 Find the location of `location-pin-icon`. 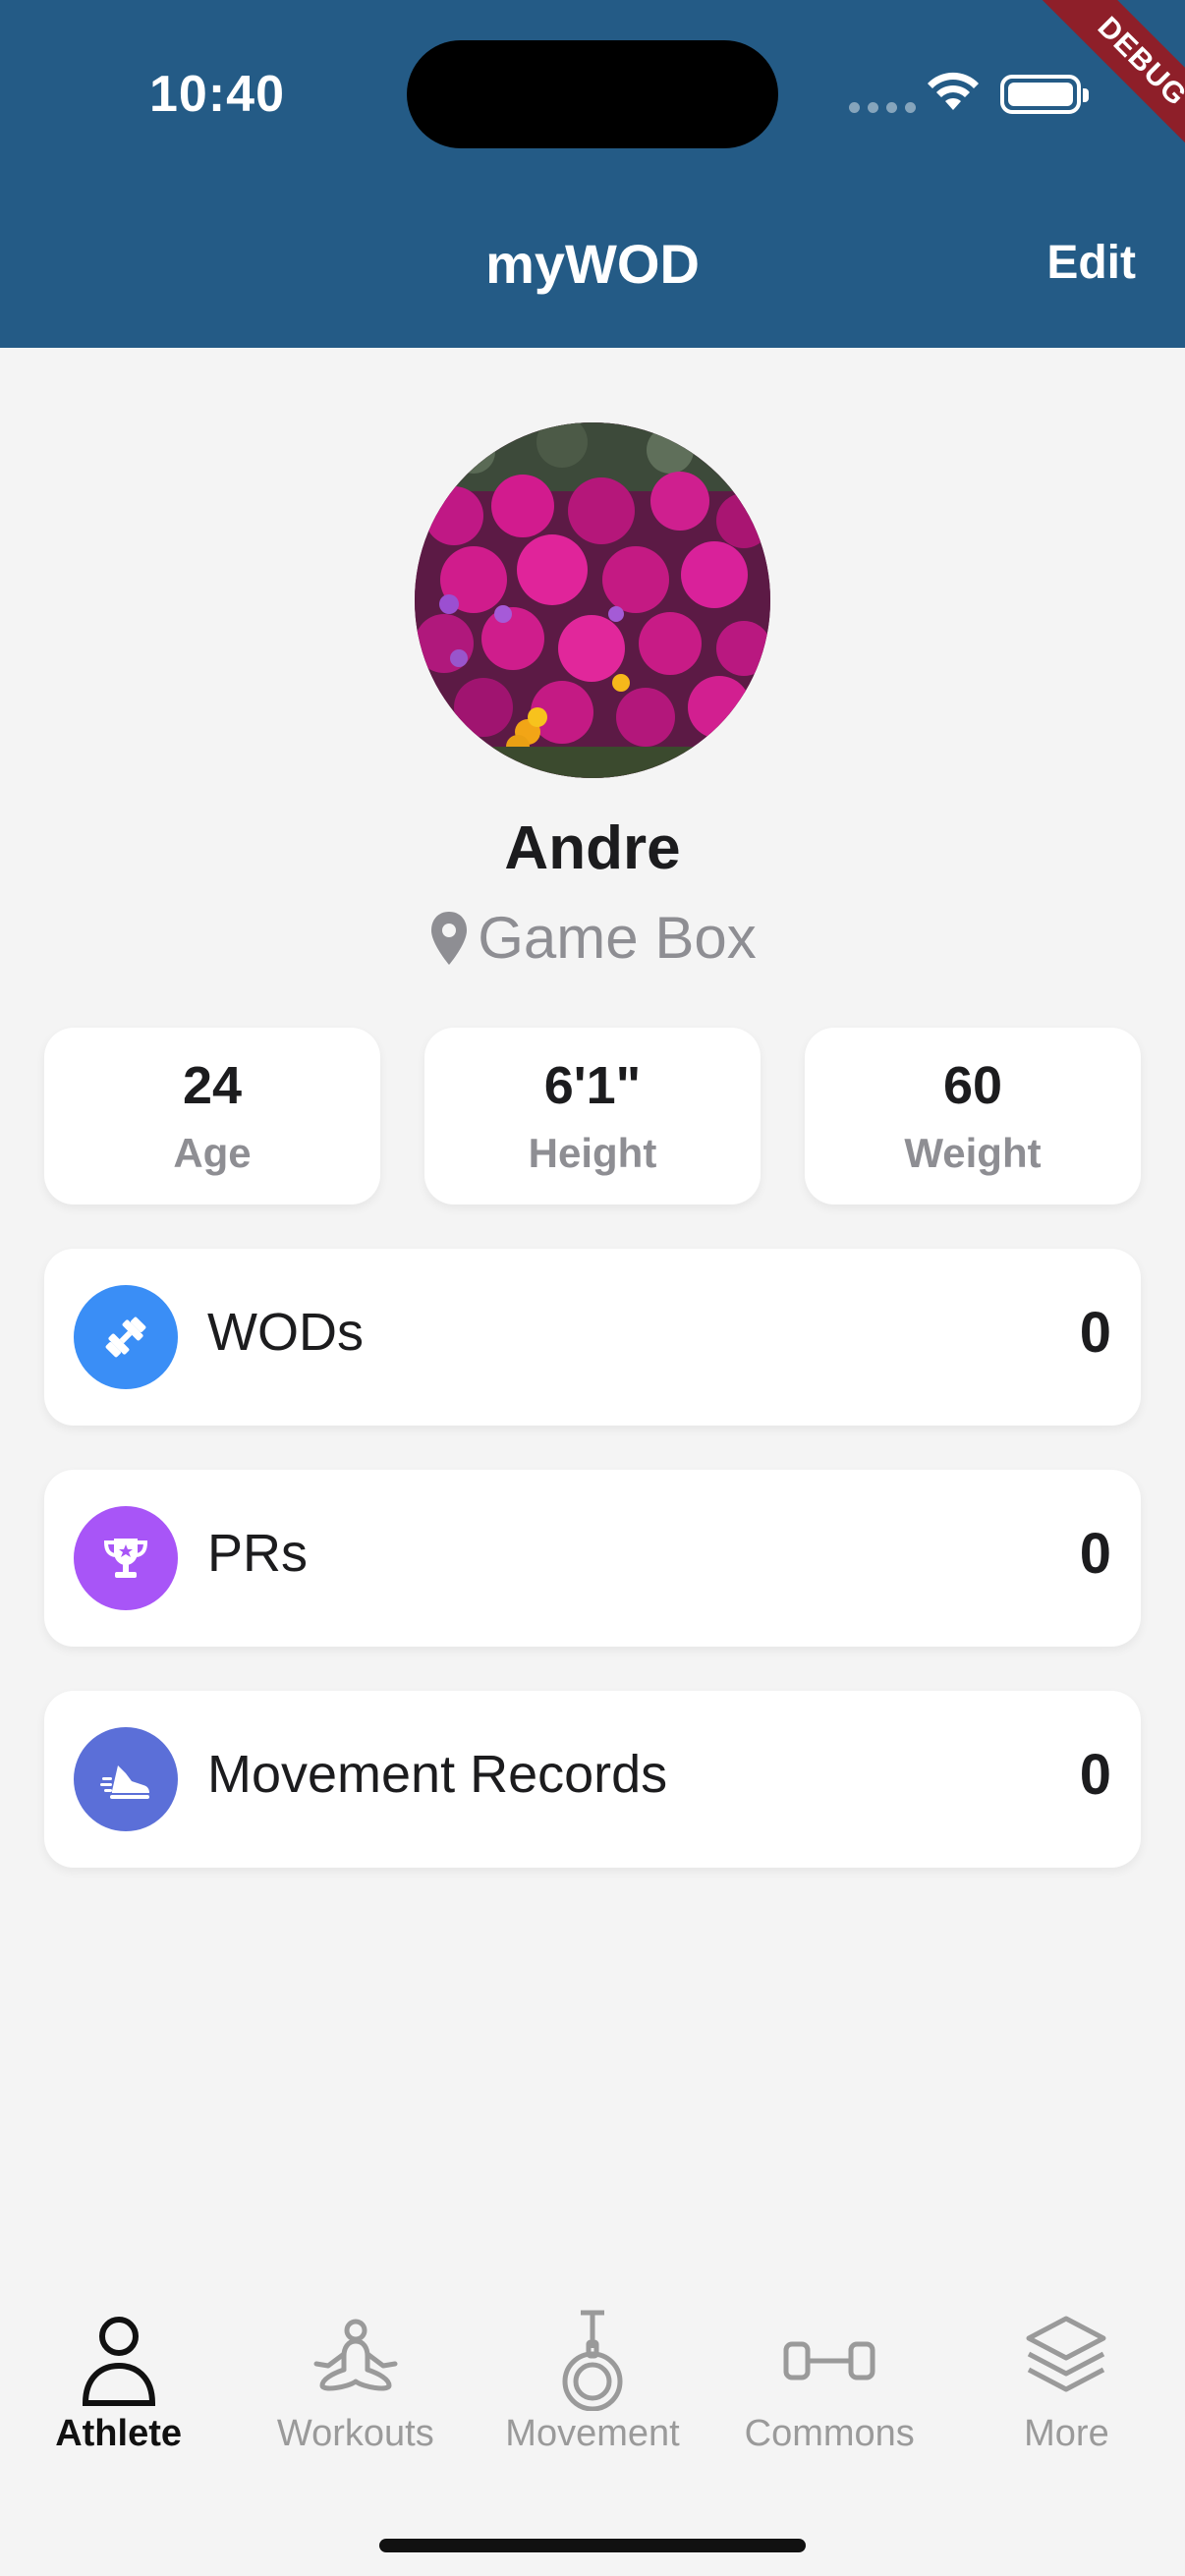

location-pin-icon is located at coordinates (449, 938).